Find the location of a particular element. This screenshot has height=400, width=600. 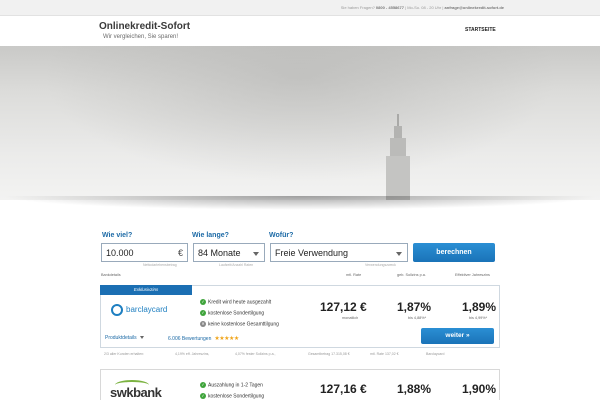

effzins-value: 1,90% is located at coordinates (479, 389).